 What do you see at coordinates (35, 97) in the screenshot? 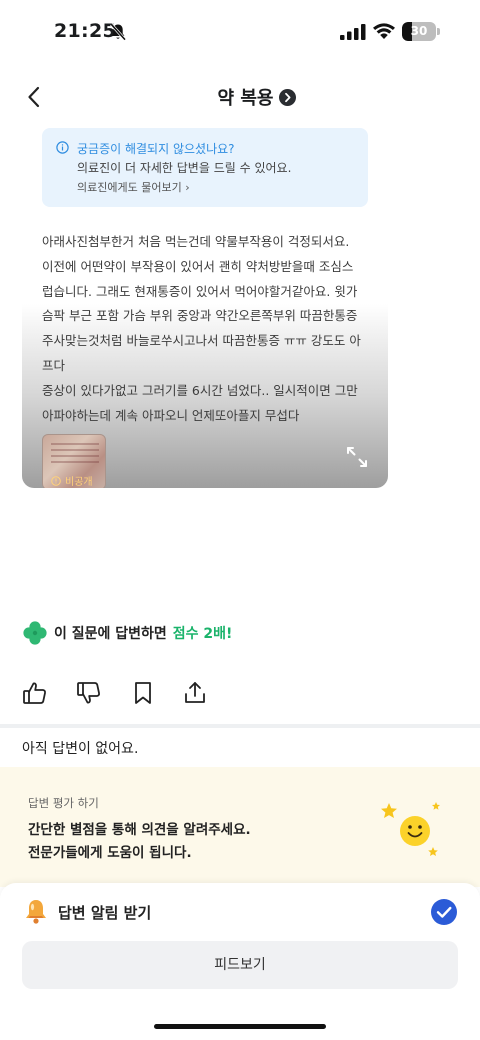
I see `back-button` at bounding box center [35, 97].